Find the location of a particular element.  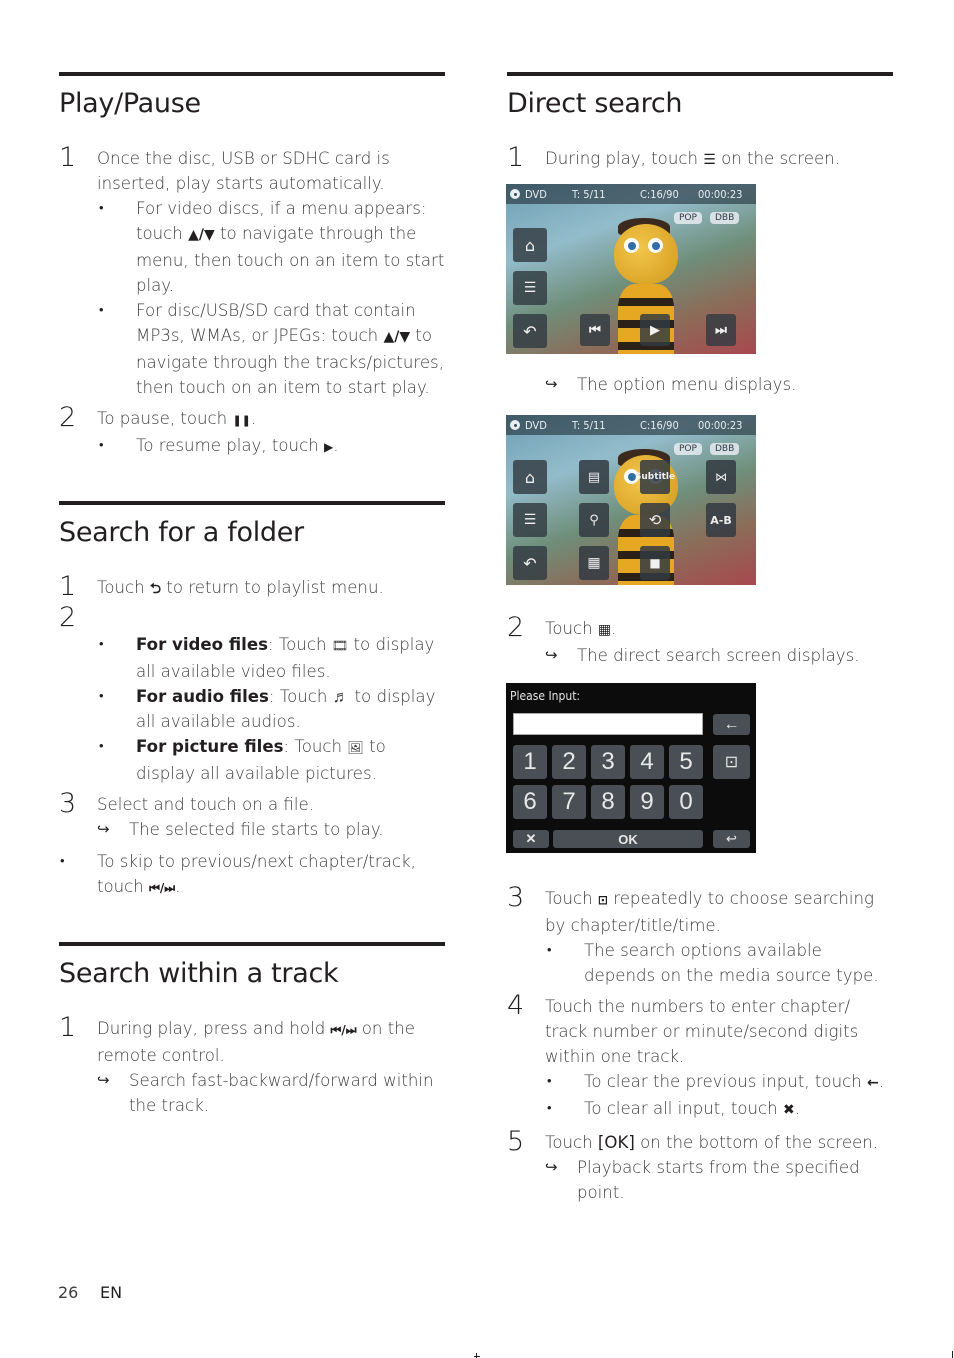

direct-search-grid-icon: ▦ is located at coordinates (594, 563).